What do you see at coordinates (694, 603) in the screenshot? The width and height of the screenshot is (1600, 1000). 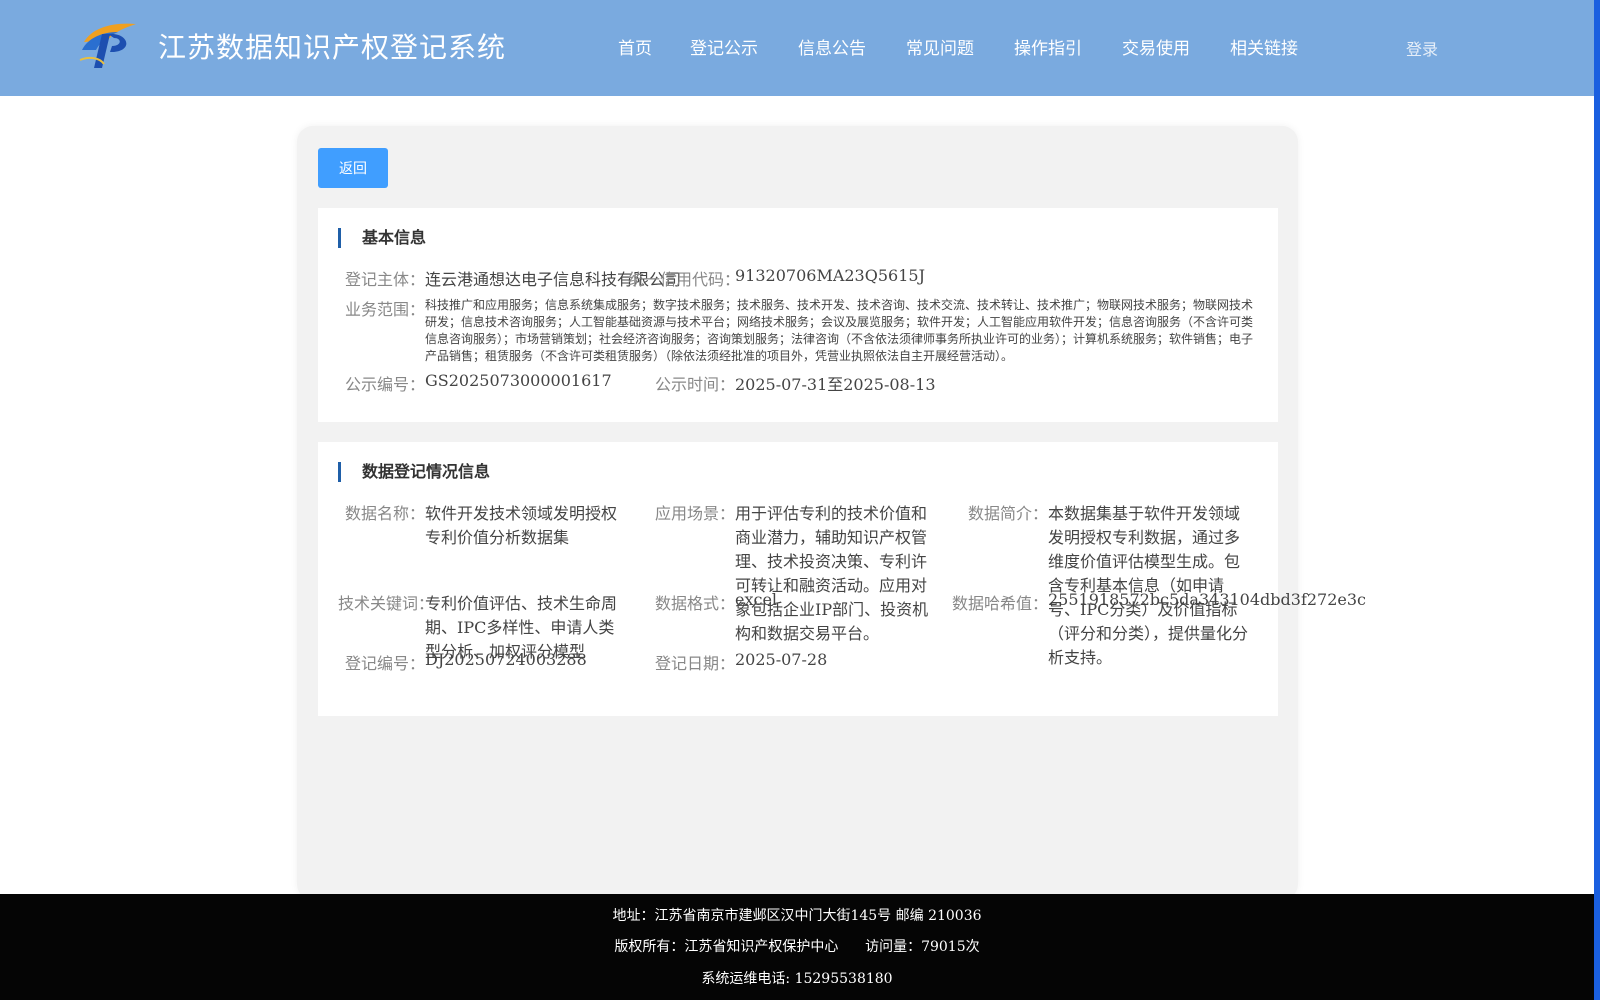 I see `field-label: 数据格式：` at bounding box center [694, 603].